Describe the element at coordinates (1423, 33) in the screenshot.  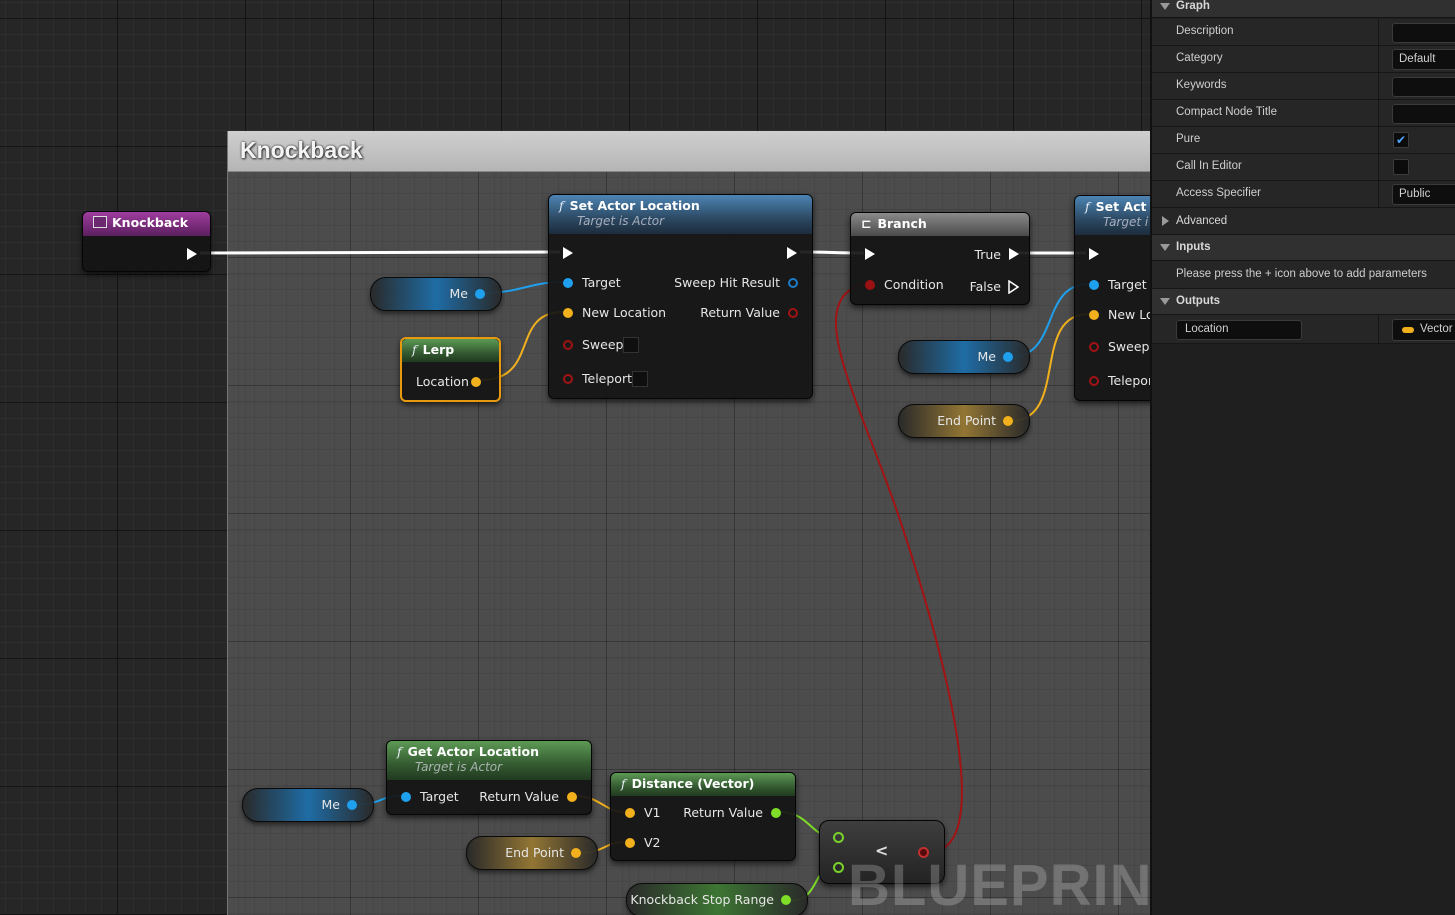
I see `description-input` at that location.